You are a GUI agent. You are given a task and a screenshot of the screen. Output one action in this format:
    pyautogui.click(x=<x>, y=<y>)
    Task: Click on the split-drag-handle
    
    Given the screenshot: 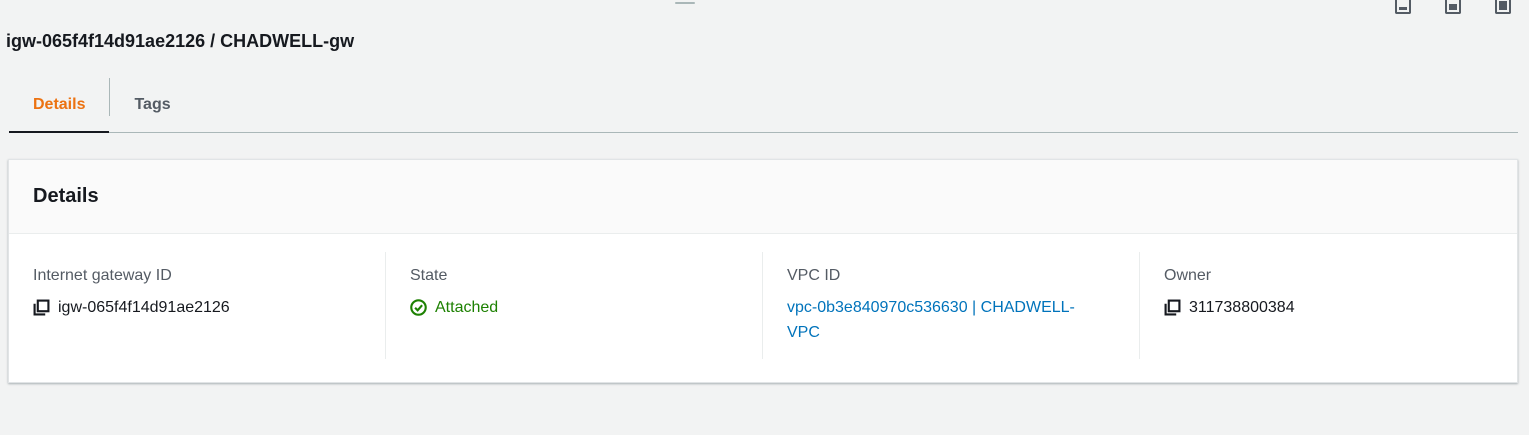 What is the action you would take?
    pyautogui.click(x=685, y=3)
    